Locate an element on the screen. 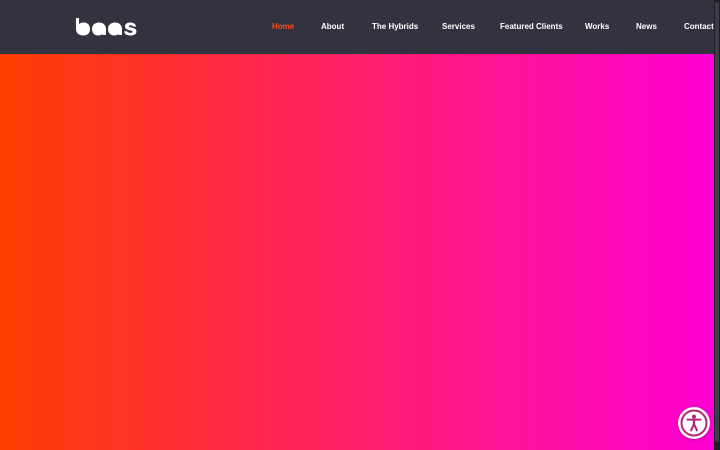  accessibility-icon is located at coordinates (694, 423).